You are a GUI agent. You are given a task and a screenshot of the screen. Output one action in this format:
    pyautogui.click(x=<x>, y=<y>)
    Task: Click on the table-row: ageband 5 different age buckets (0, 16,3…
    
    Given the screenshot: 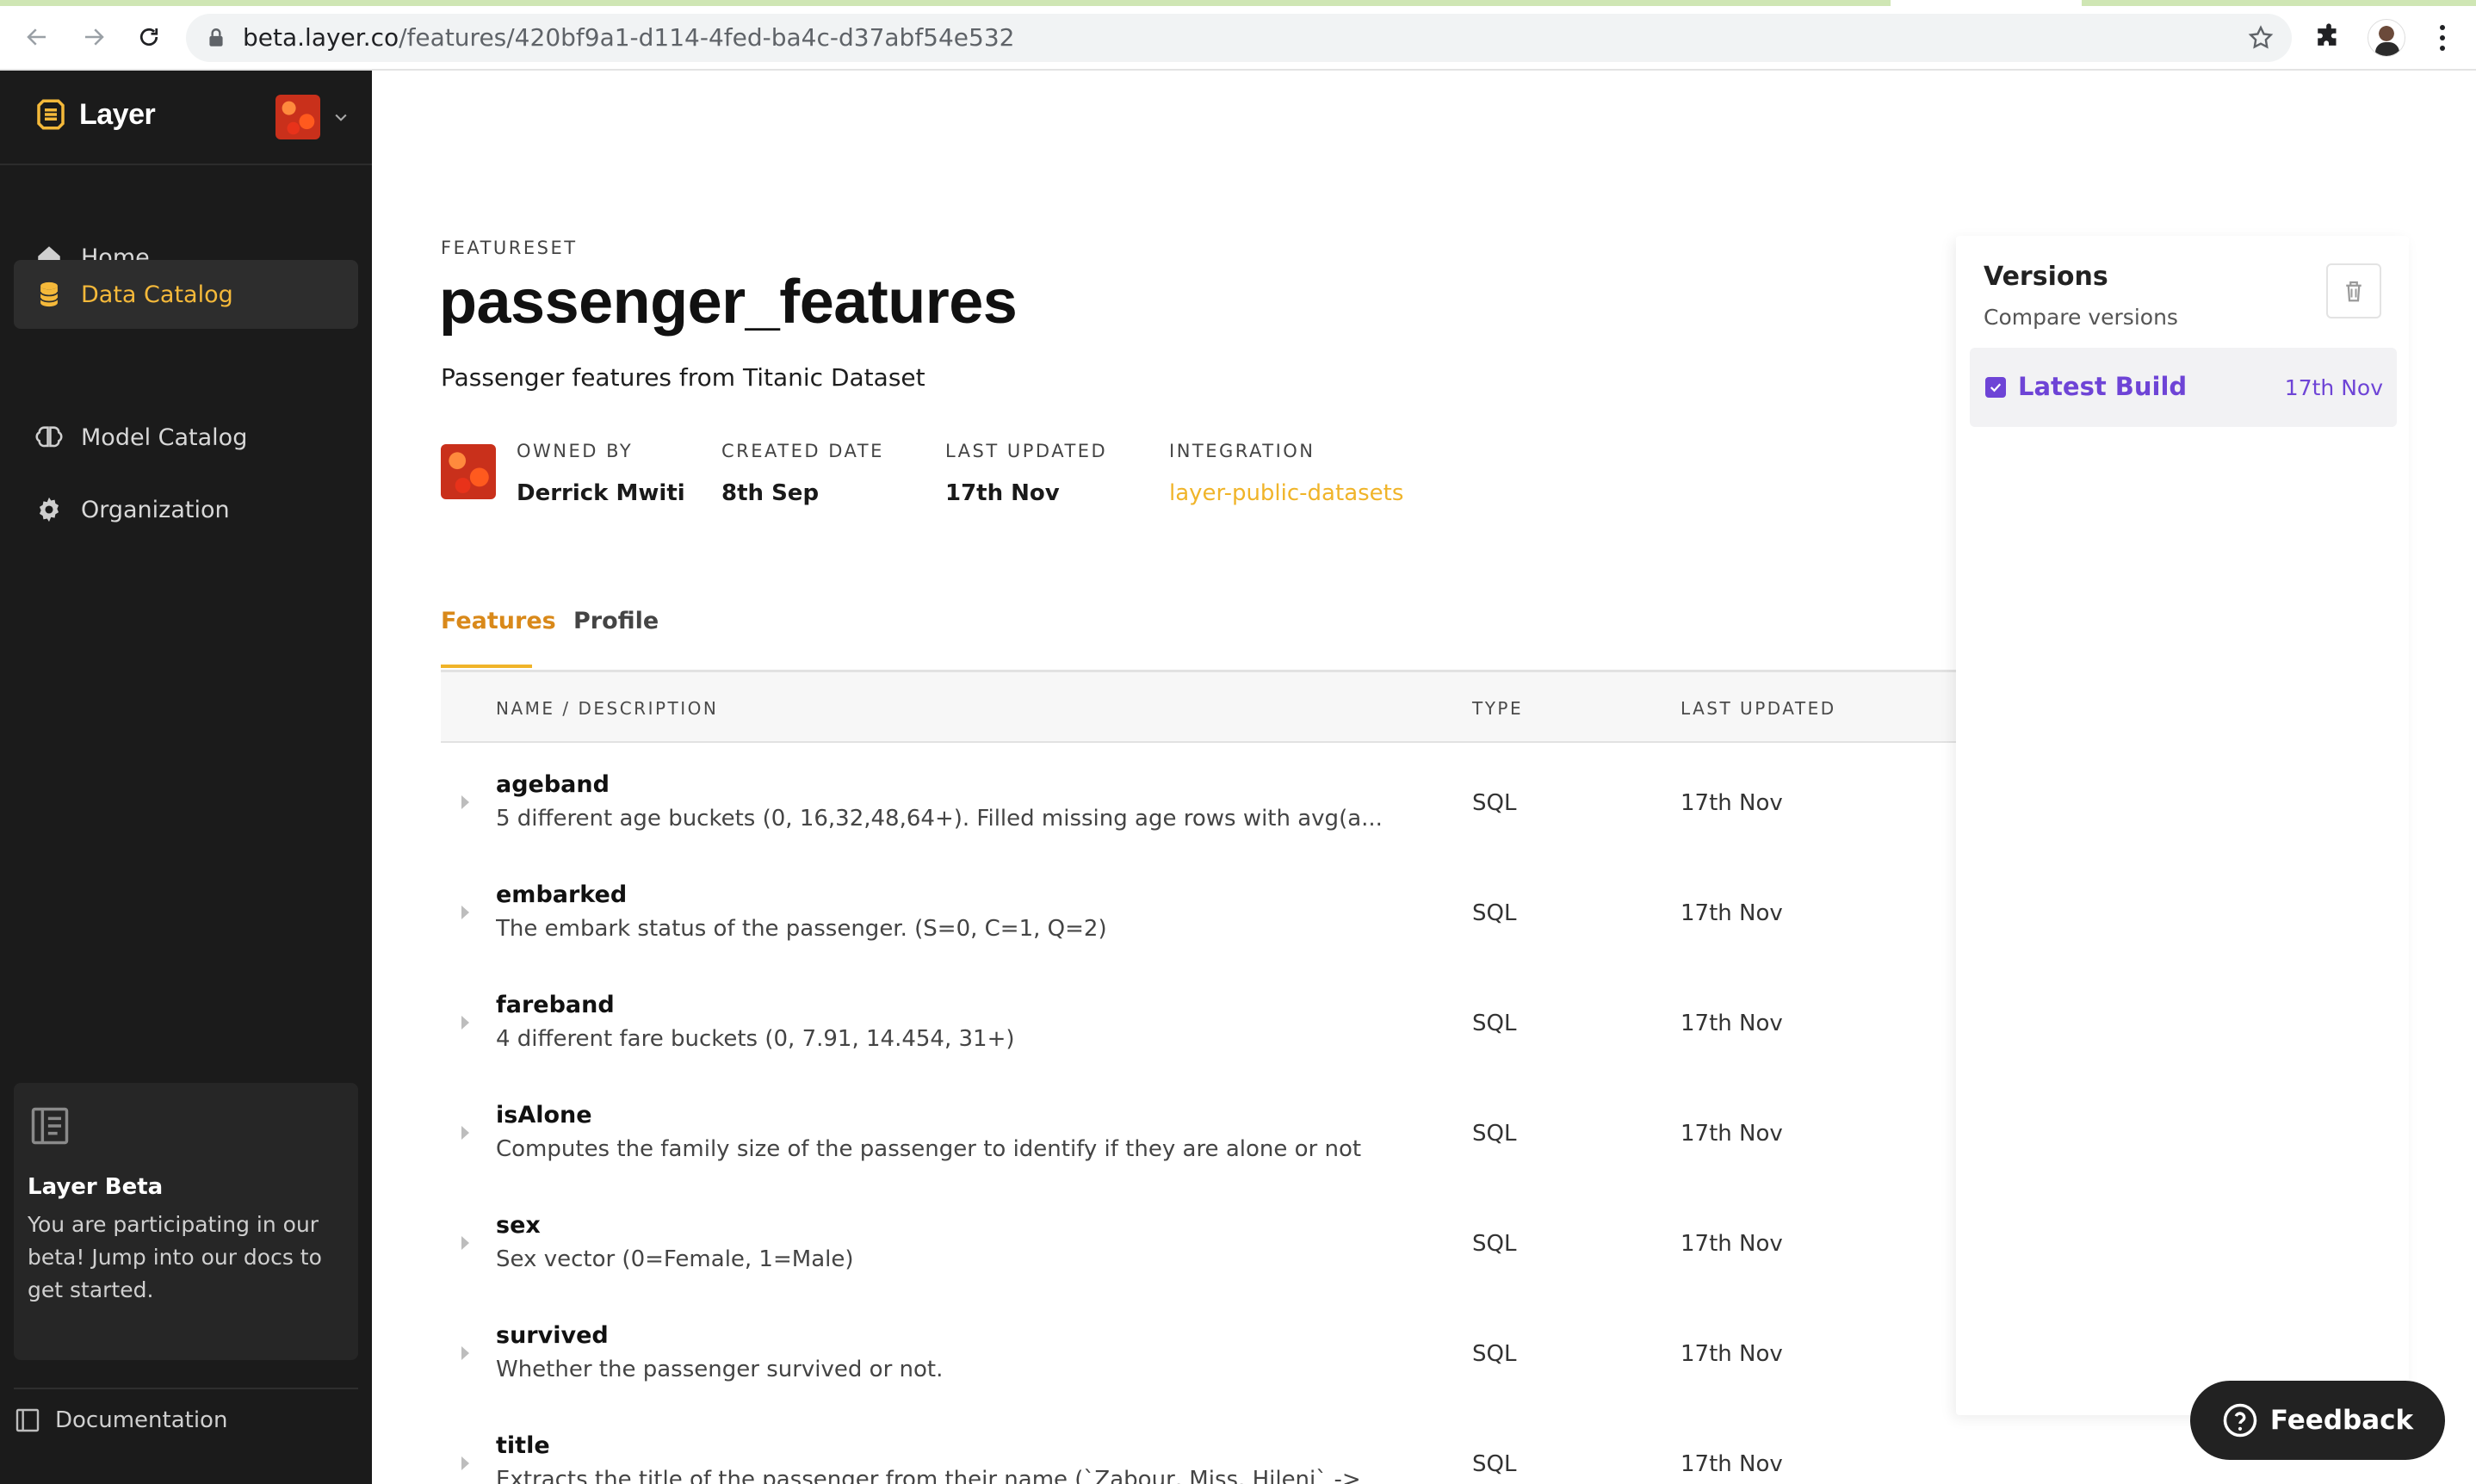 What is the action you would take?
    pyautogui.click(x=1198, y=807)
    